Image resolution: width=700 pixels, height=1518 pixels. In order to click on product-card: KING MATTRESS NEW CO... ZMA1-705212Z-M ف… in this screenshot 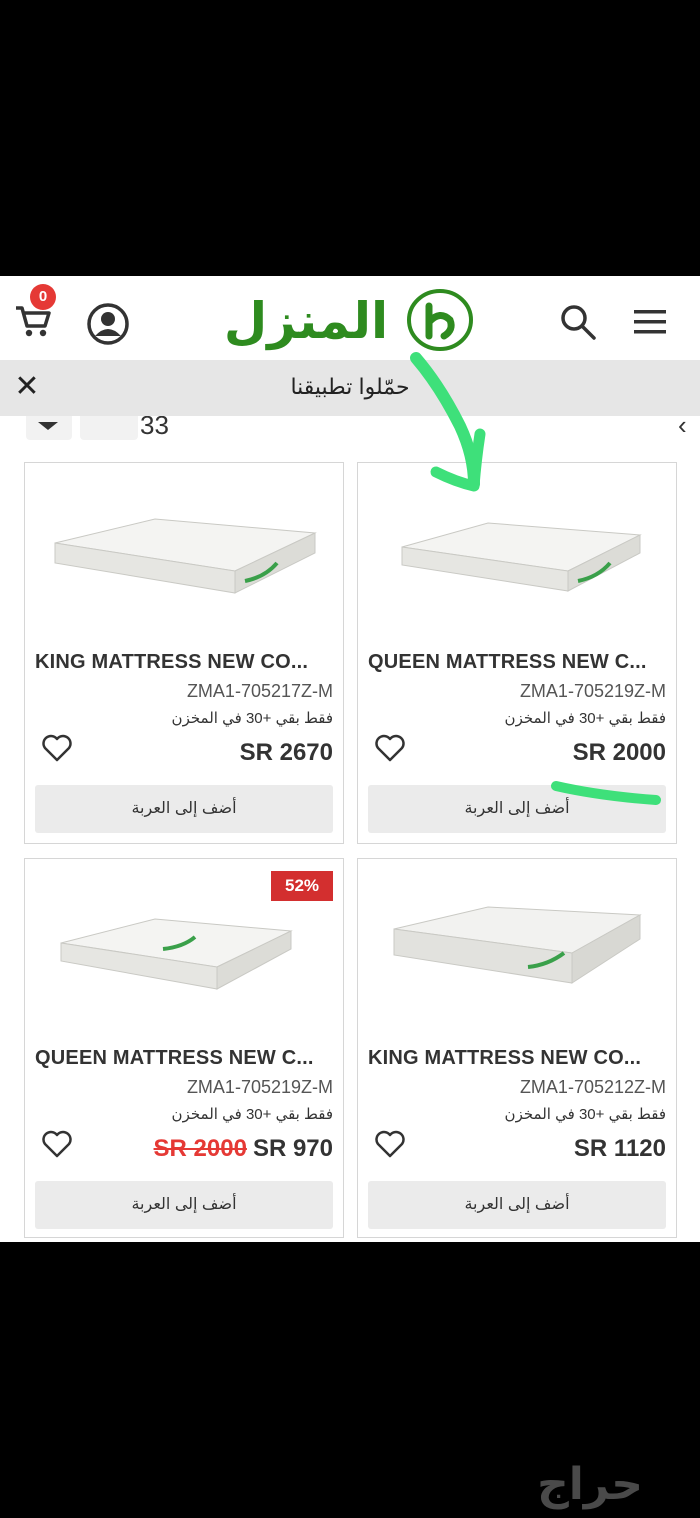, I will do `click(517, 1048)`.